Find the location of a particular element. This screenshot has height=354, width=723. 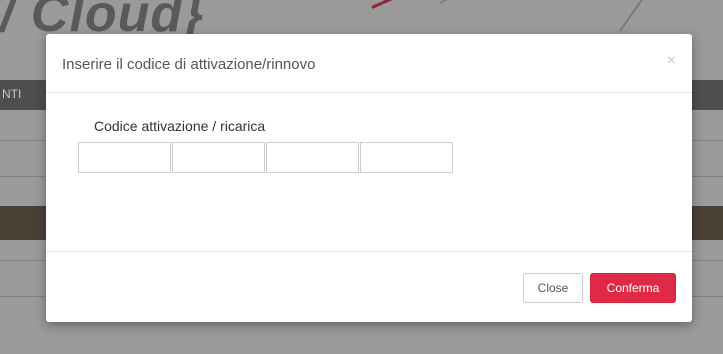

activation-code-label: Codice attivazione / ricarica is located at coordinates (180, 126).